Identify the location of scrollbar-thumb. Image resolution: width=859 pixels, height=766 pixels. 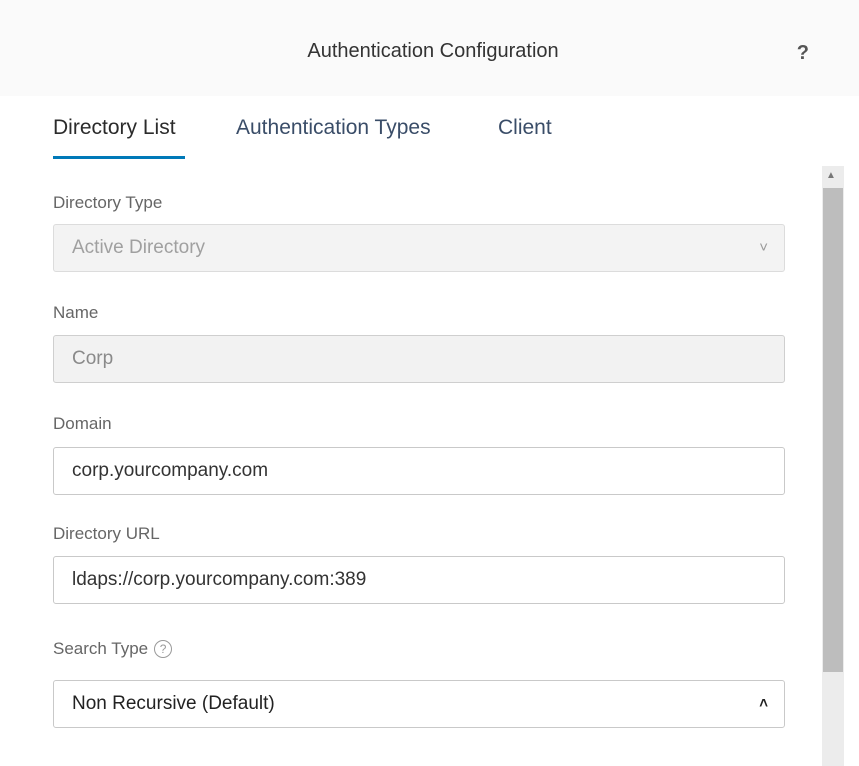
(833, 430).